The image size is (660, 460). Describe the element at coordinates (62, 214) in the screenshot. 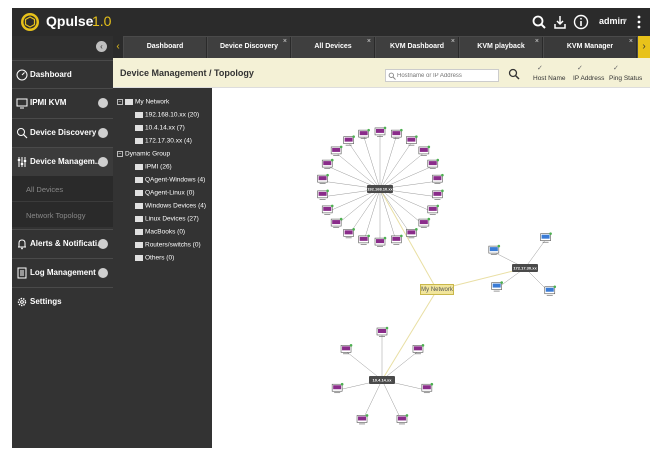

I see `sidebar-subitem-network-topology: Network Topology` at that location.